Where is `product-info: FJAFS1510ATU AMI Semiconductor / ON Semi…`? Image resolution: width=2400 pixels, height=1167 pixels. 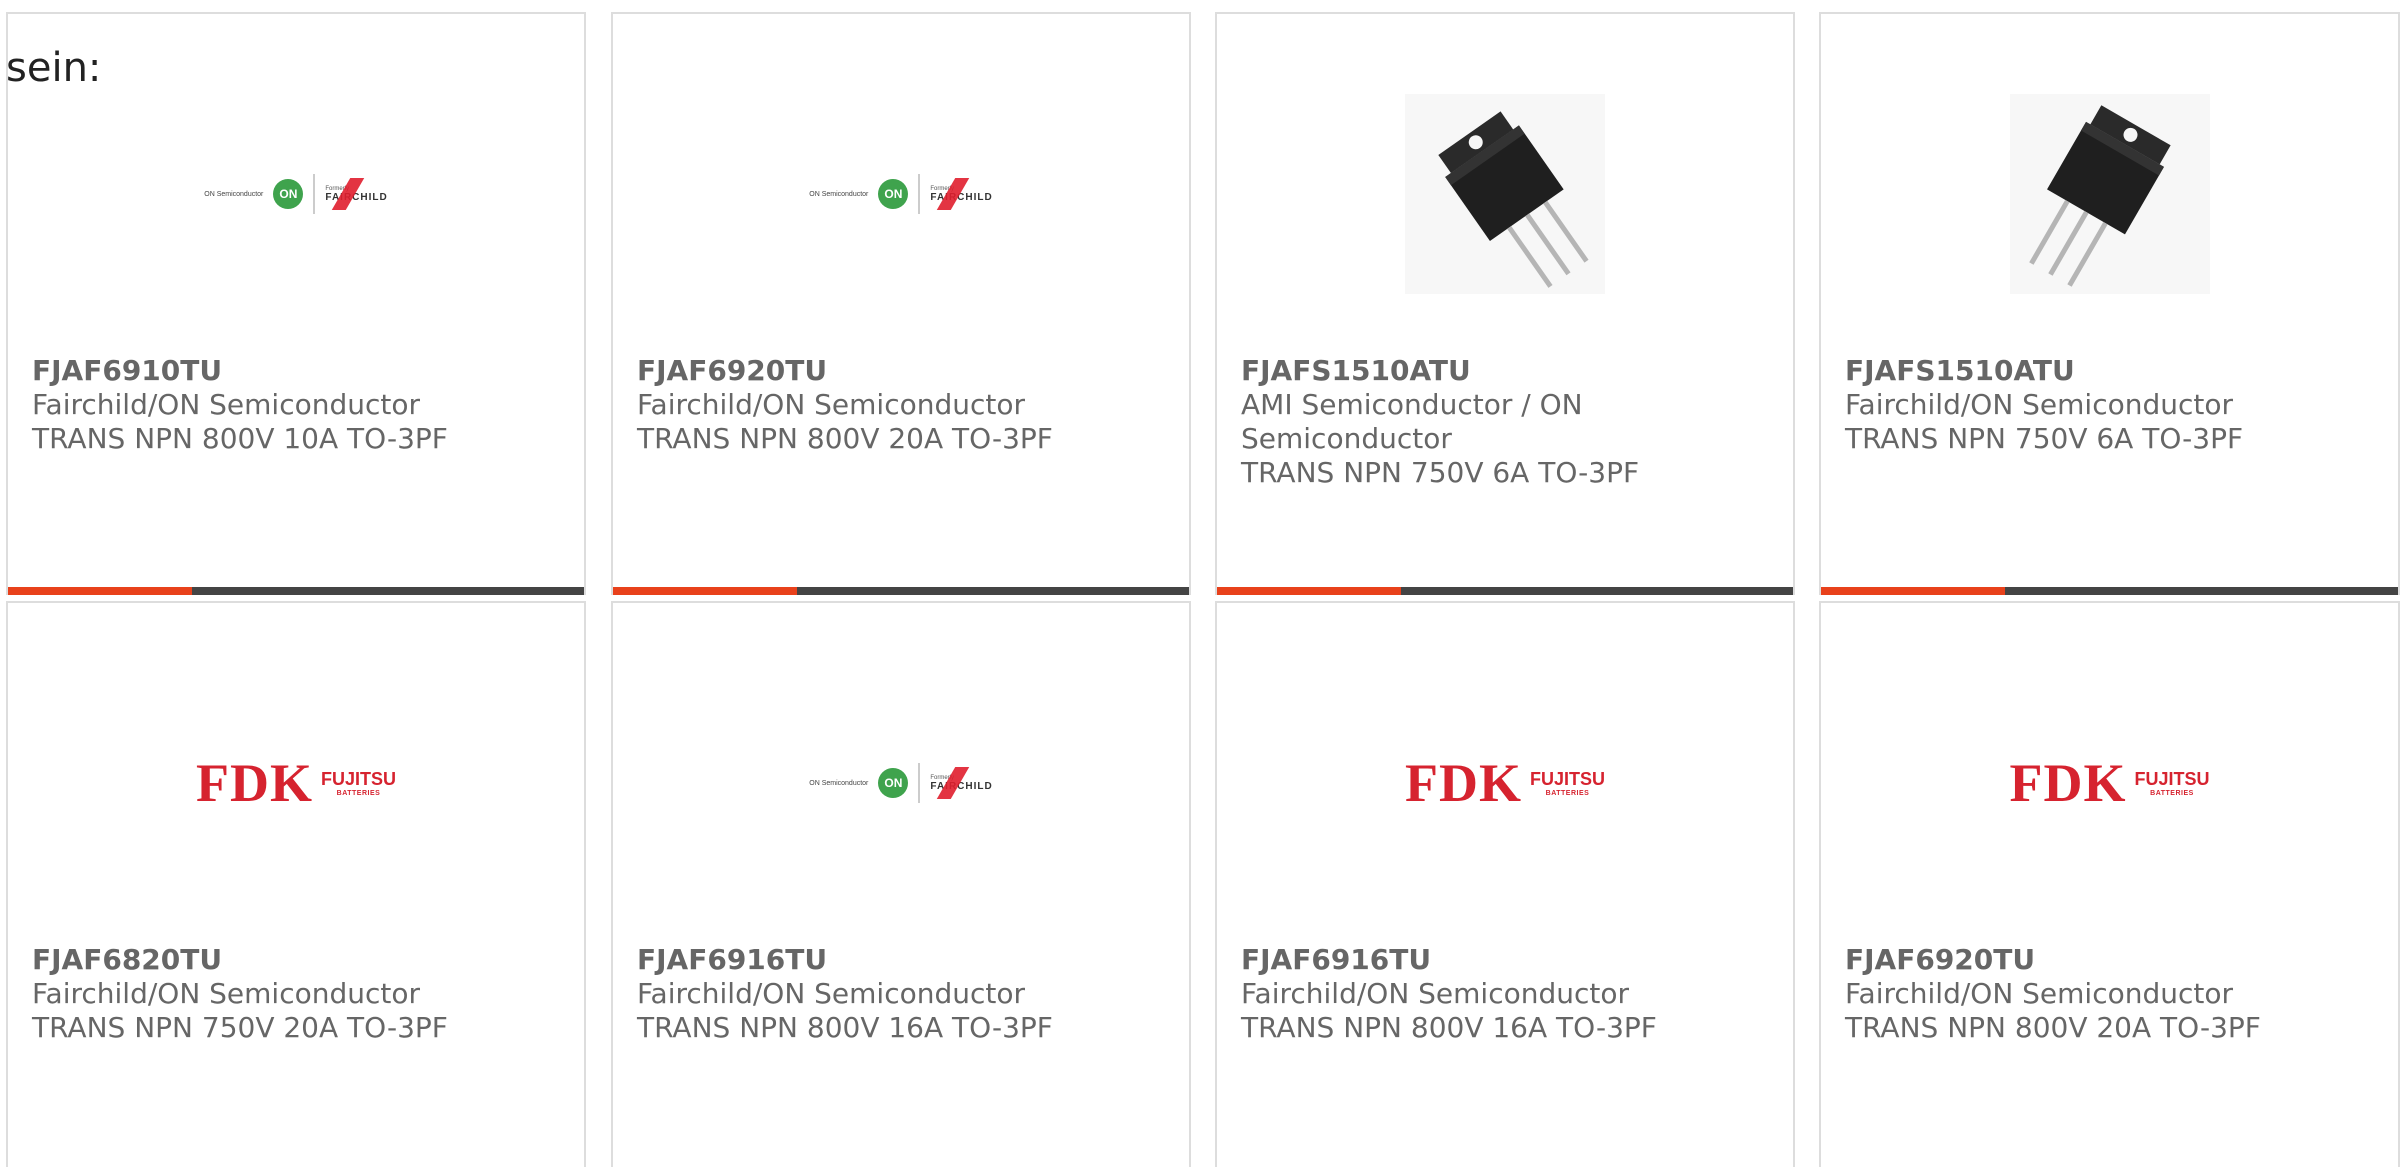 product-info: FJAFS1510ATU AMI Semiconductor / ON Semi… is located at coordinates (1497, 422).